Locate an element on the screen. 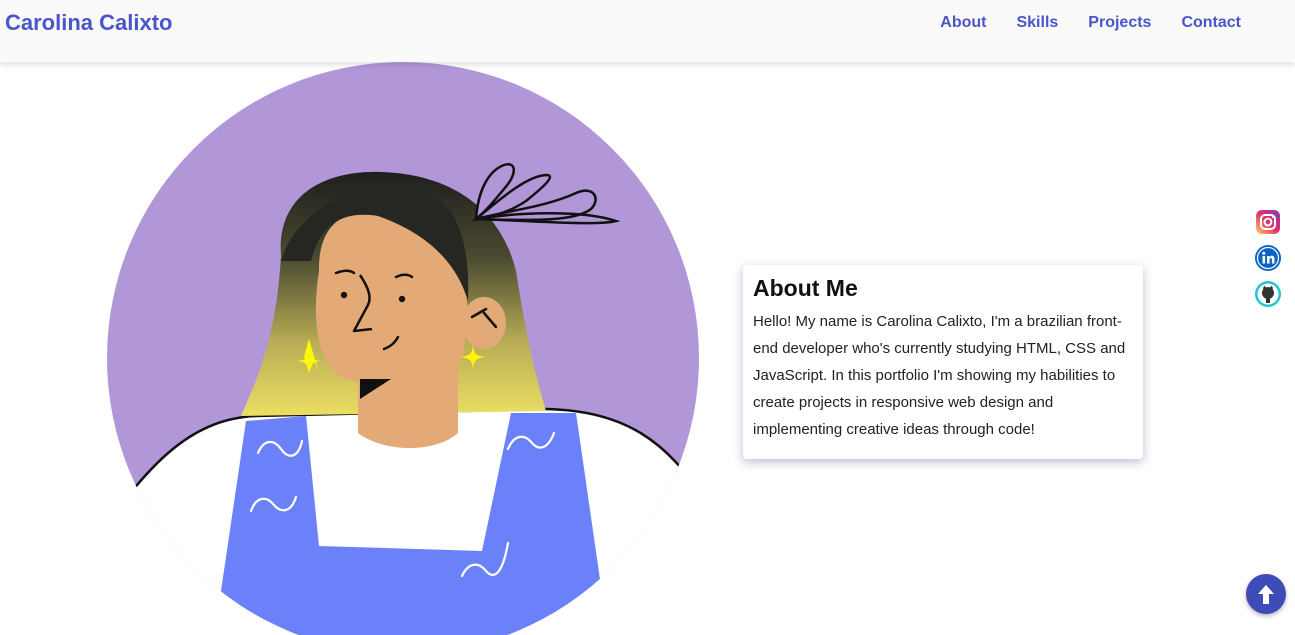  instagram-link is located at coordinates (1268, 222).